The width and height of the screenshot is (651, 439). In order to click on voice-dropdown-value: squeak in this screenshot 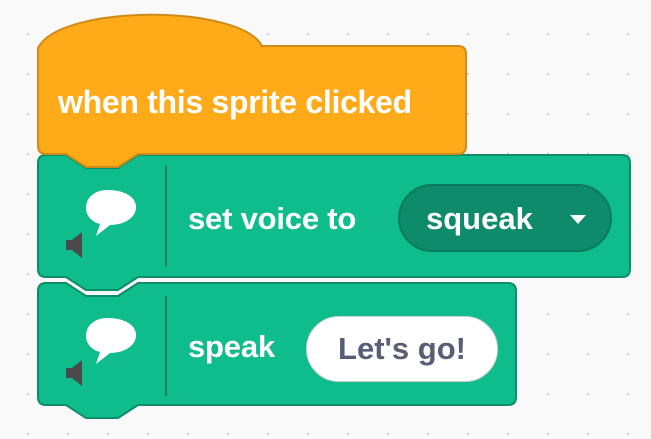, I will do `click(479, 218)`.